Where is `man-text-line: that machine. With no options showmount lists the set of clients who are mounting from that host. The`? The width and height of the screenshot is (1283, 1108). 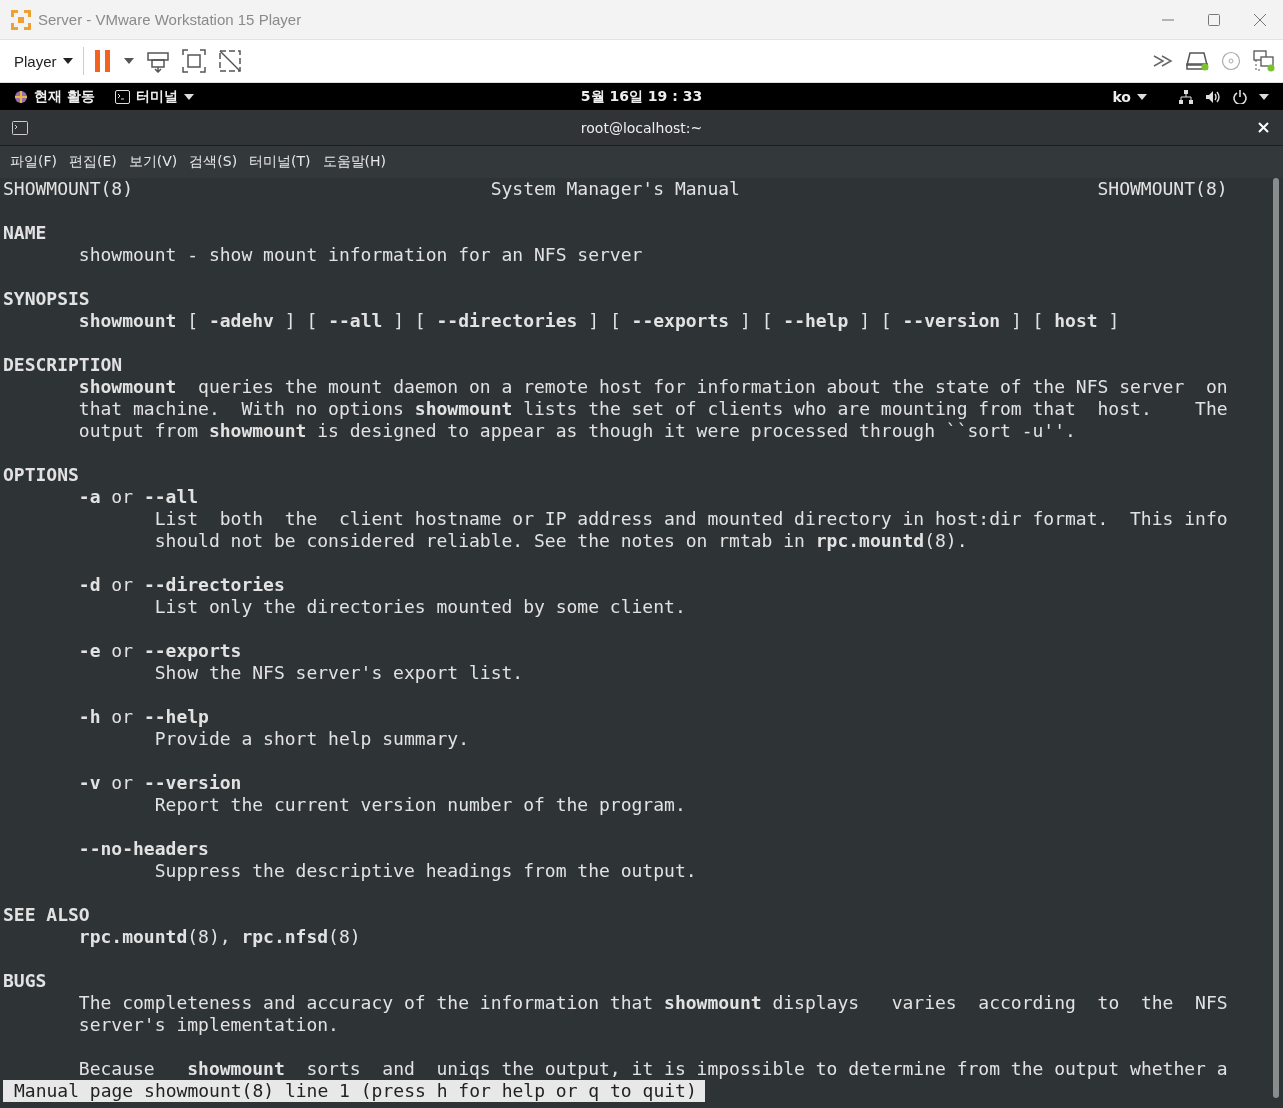 man-text-line: that machine. With no options showmount lists the set of clients who are mounting from that host. The is located at coordinates (653, 409).